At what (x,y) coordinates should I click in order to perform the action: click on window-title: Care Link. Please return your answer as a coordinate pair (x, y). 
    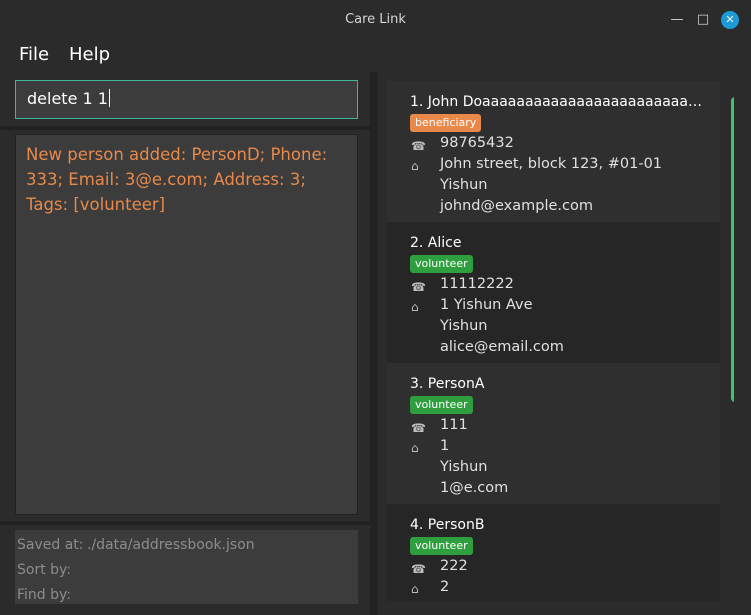
    Looking at the image, I should click on (375, 19).